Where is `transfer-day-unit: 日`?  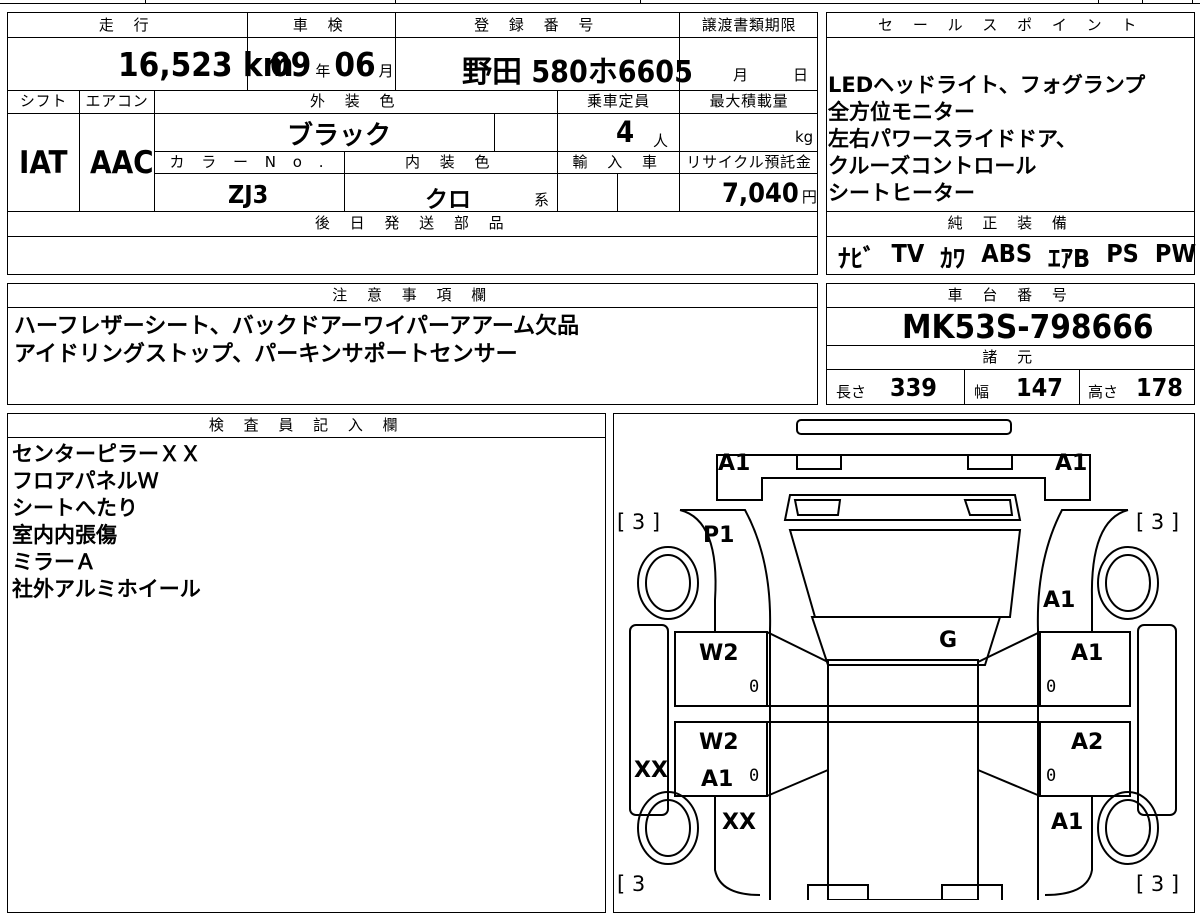
transfer-day-unit: 日 is located at coordinates (801, 75).